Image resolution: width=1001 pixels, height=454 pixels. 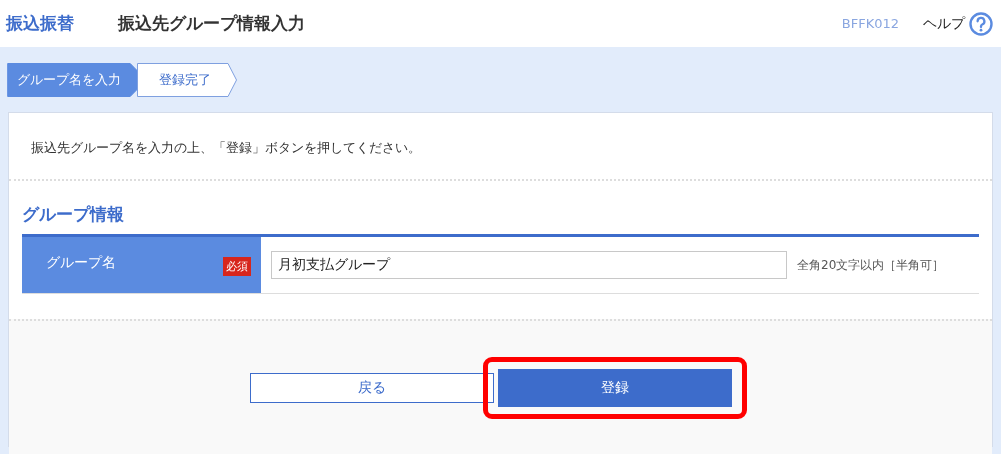 I want to click on back-button: 戻る, so click(x=371, y=387).